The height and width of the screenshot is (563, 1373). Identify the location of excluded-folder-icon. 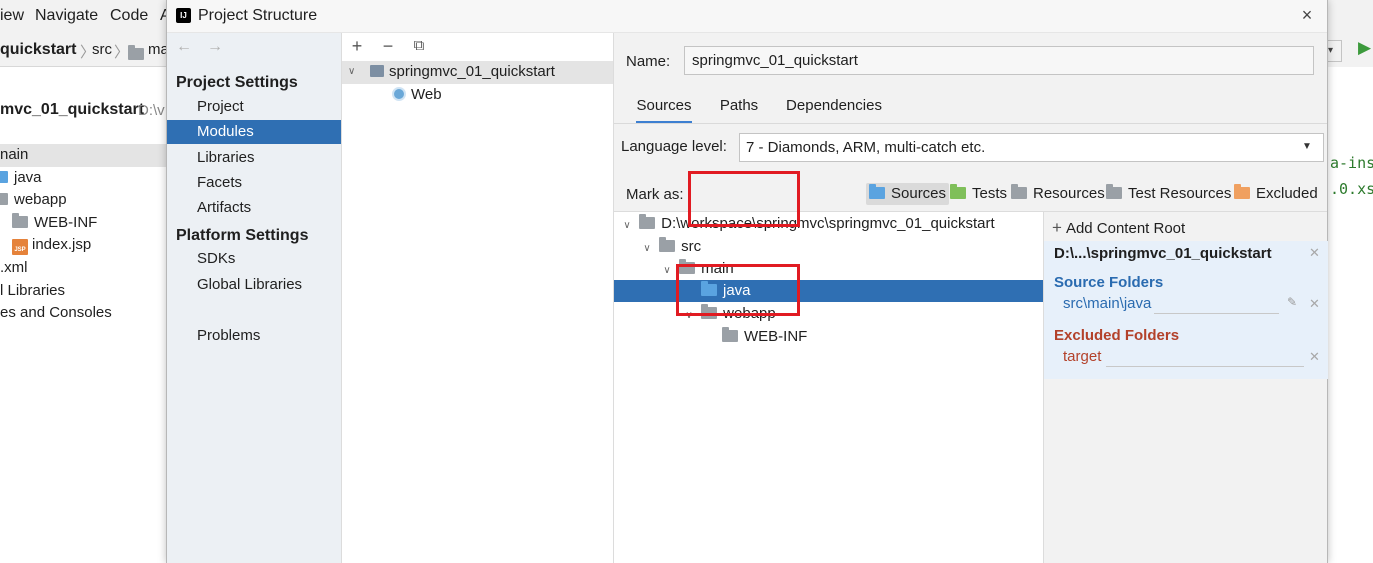
(1242, 191).